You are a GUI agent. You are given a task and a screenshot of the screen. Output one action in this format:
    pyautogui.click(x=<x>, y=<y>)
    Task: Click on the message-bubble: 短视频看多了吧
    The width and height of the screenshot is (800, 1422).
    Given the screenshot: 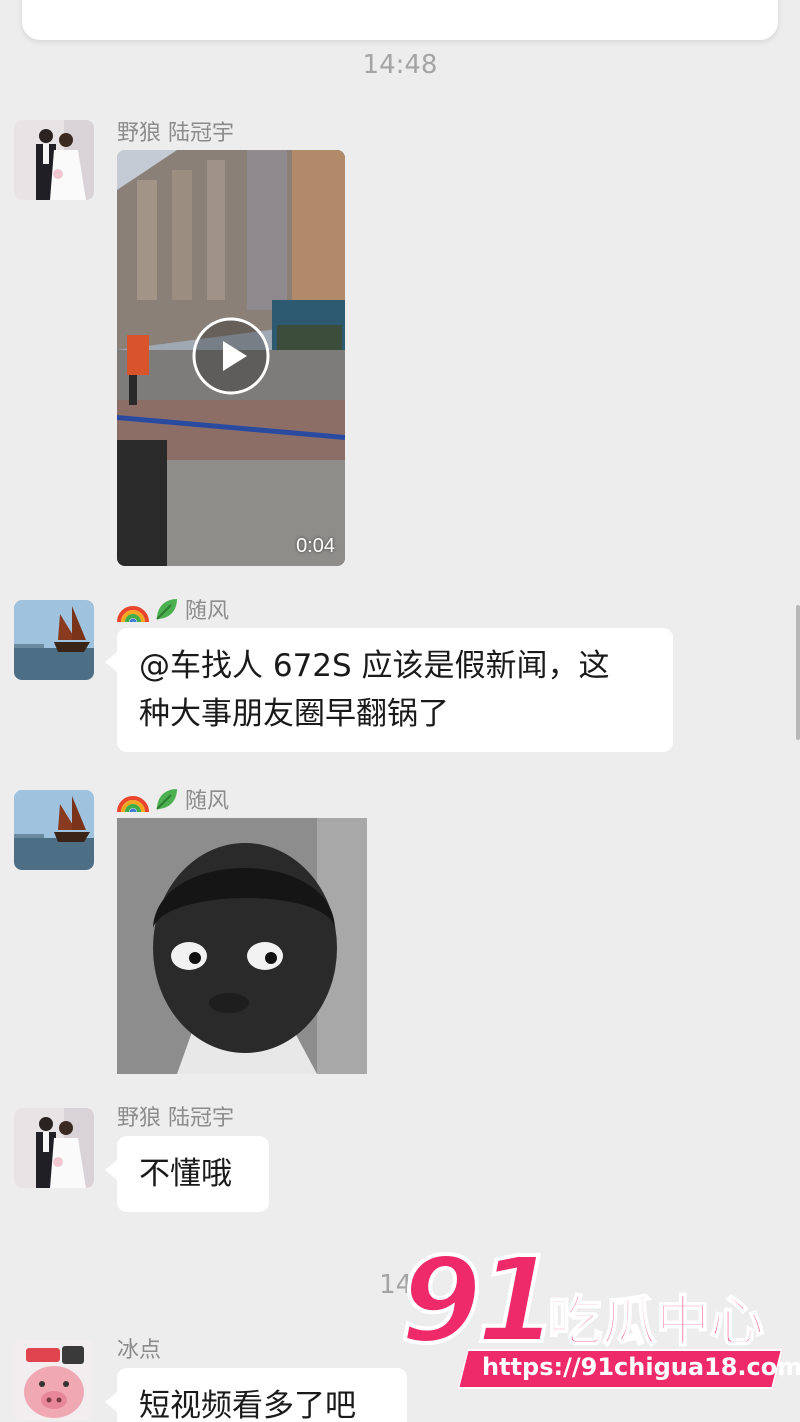 What is the action you would take?
    pyautogui.click(x=256, y=1395)
    